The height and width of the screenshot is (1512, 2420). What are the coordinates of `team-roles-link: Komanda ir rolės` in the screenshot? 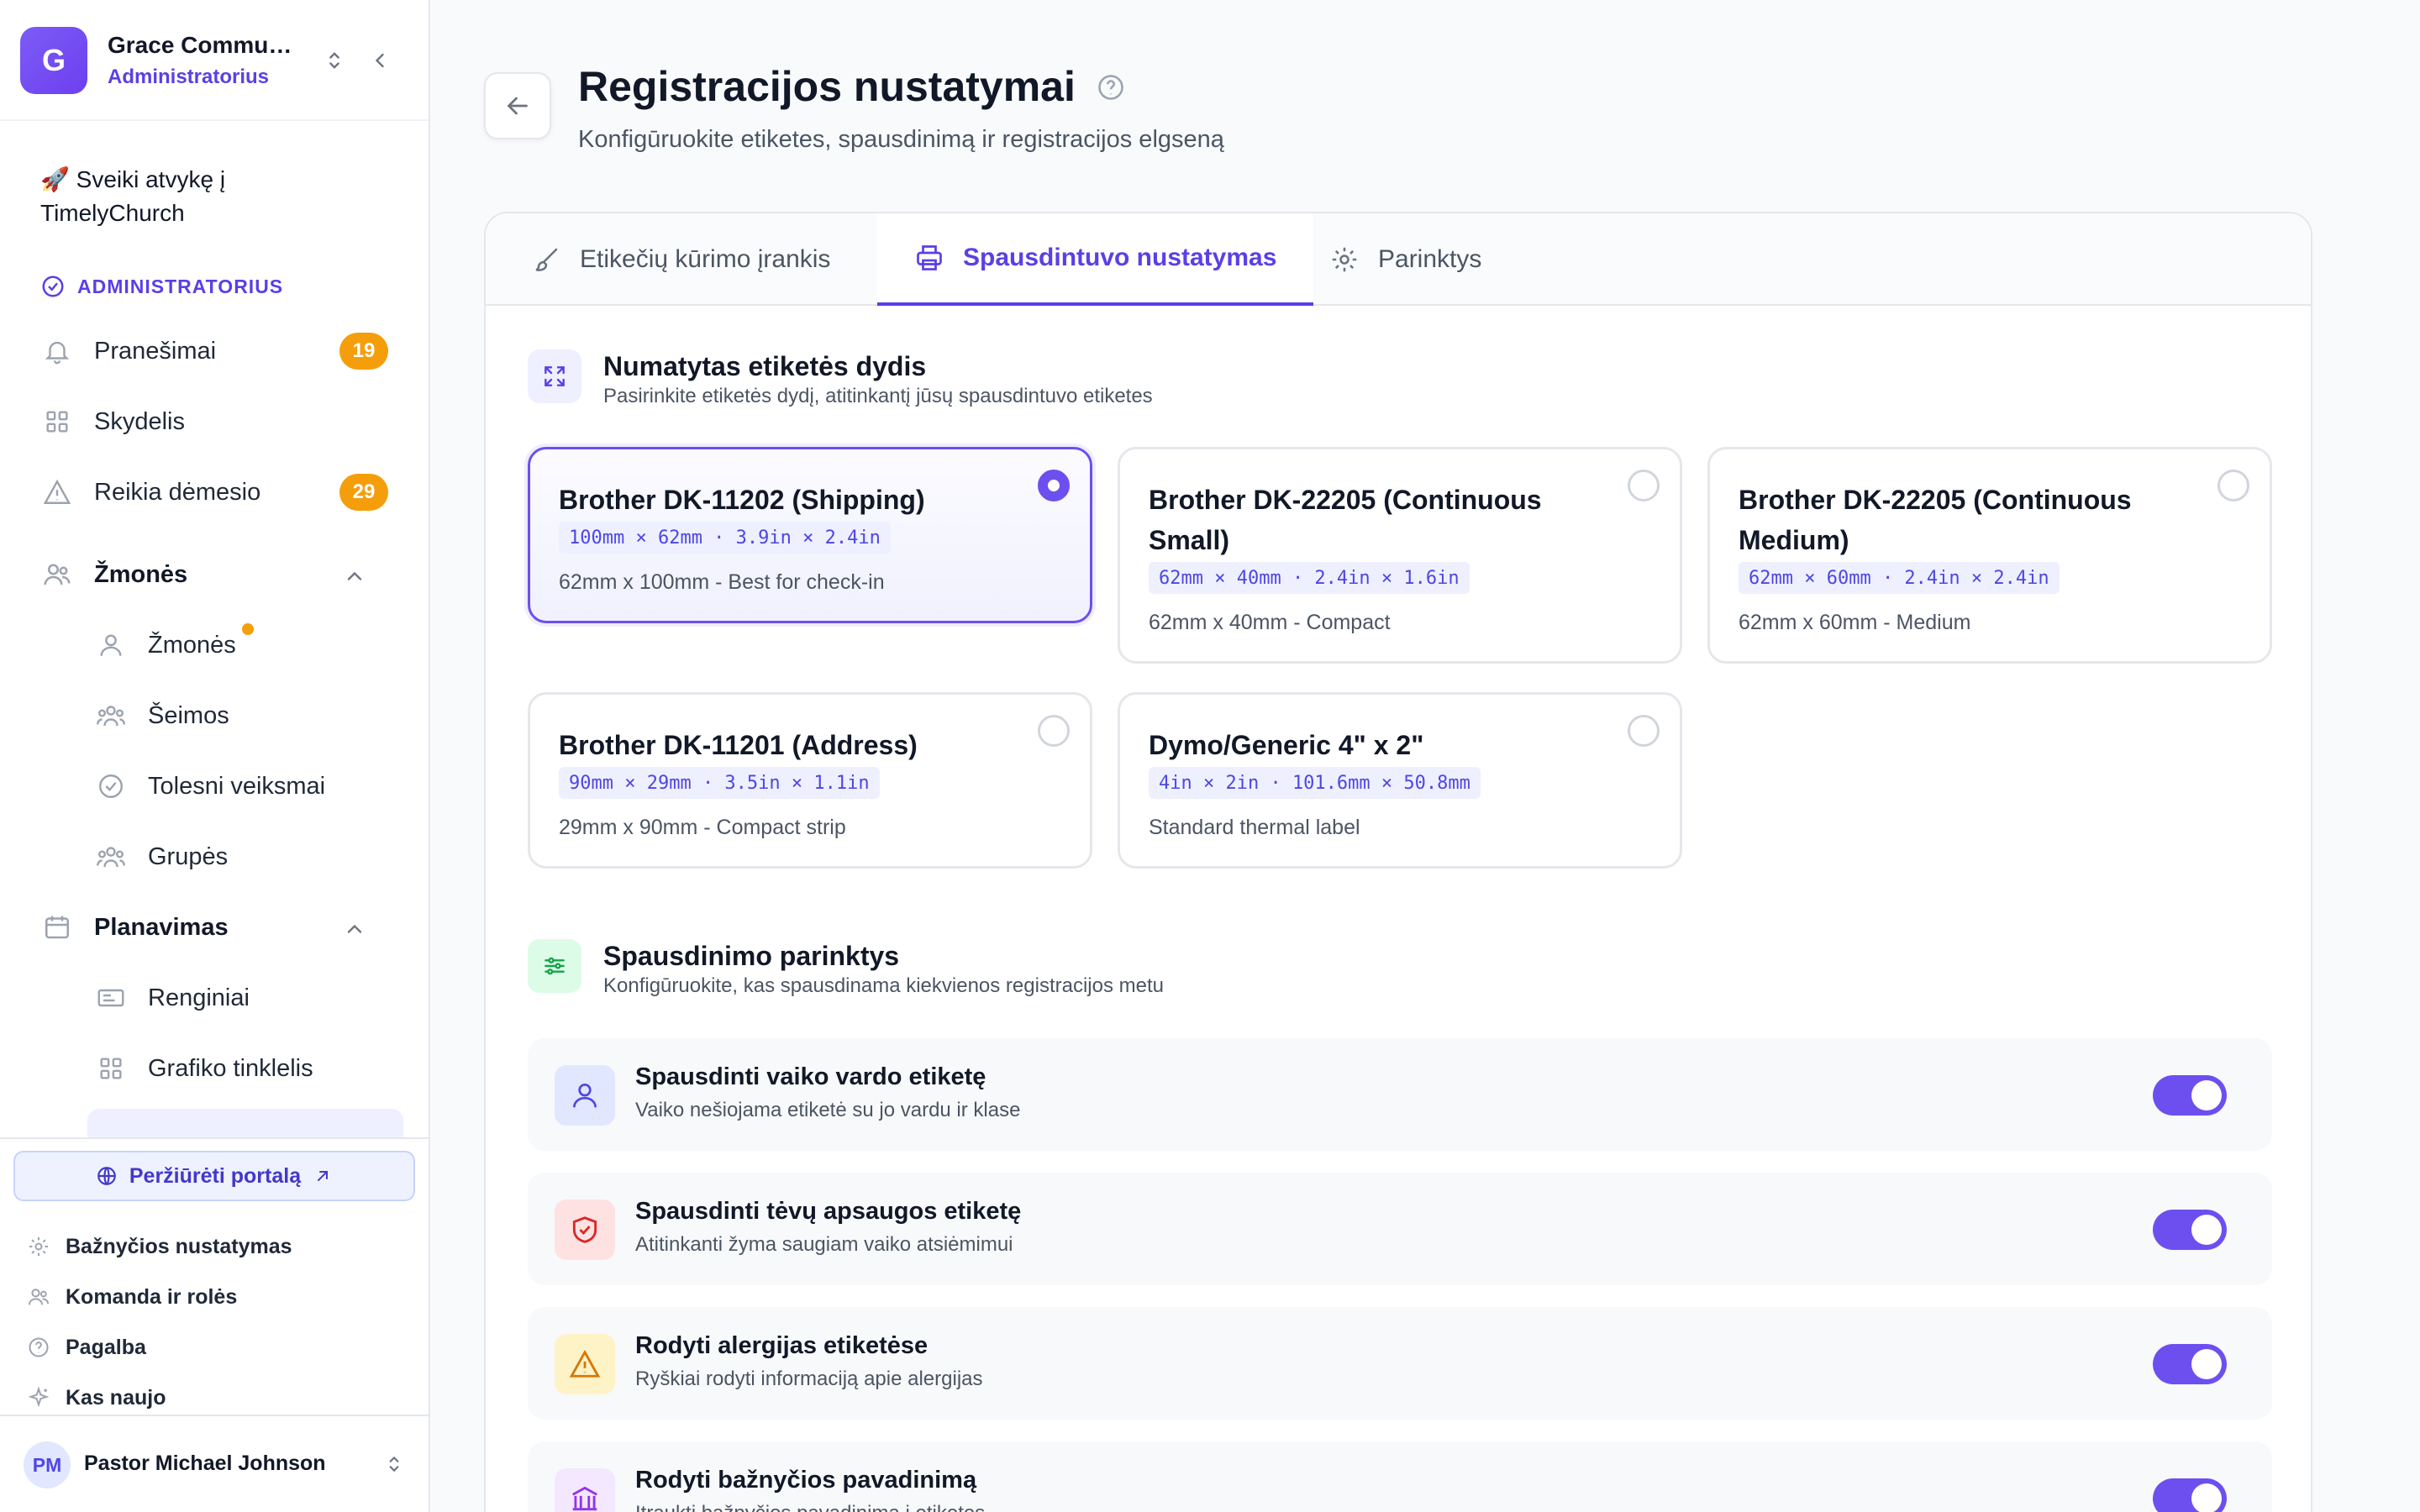 It's located at (132, 1296).